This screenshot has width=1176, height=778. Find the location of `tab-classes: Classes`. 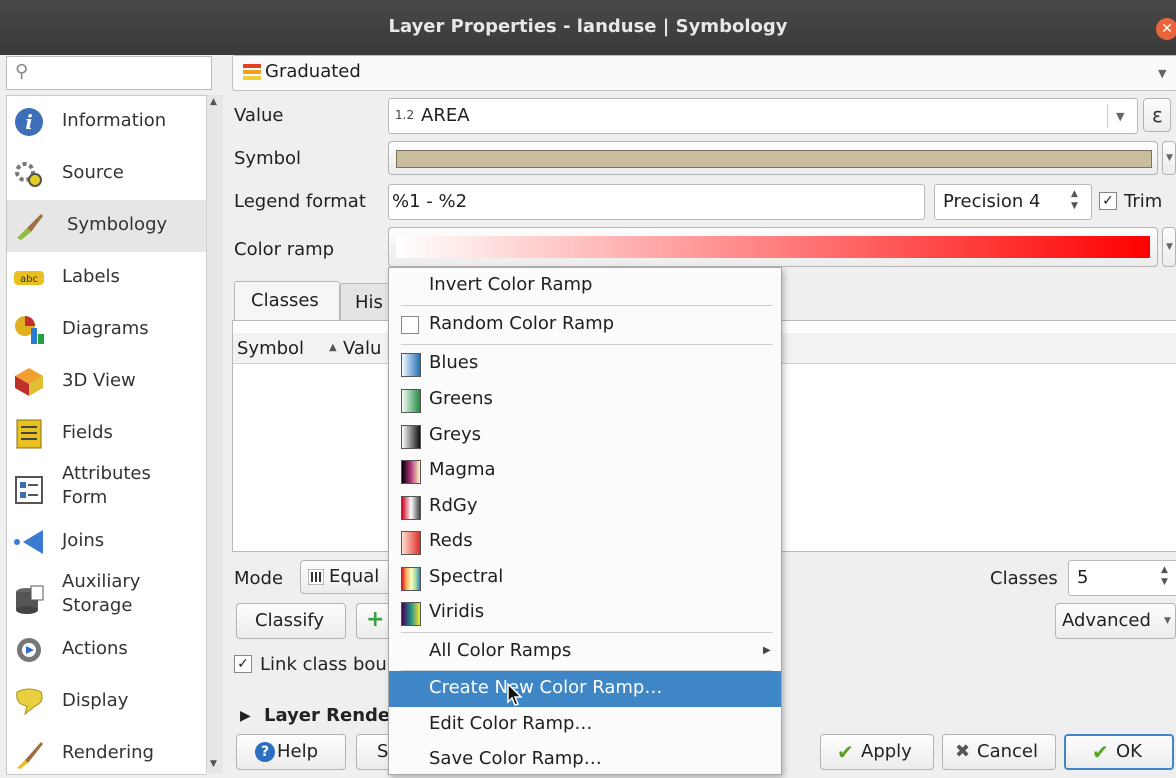

tab-classes: Classes is located at coordinates (287, 301).